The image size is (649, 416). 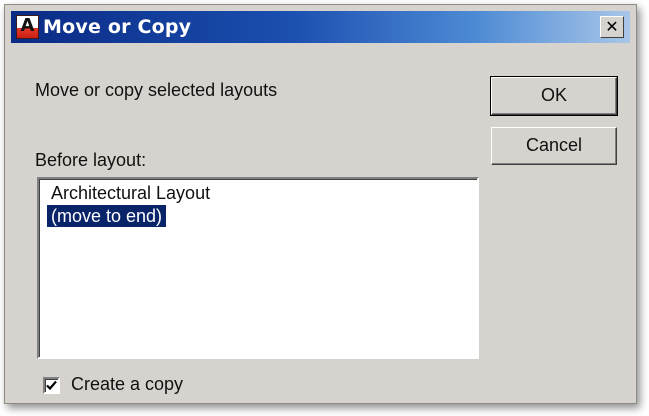 I want to click on create-copy-checkbox, so click(x=51, y=385).